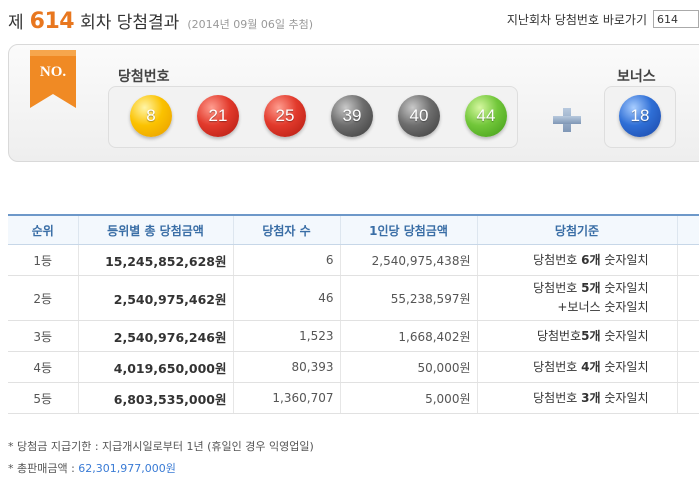 The image size is (699, 484). What do you see at coordinates (151, 116) in the screenshot?
I see `ball-1: 8` at bounding box center [151, 116].